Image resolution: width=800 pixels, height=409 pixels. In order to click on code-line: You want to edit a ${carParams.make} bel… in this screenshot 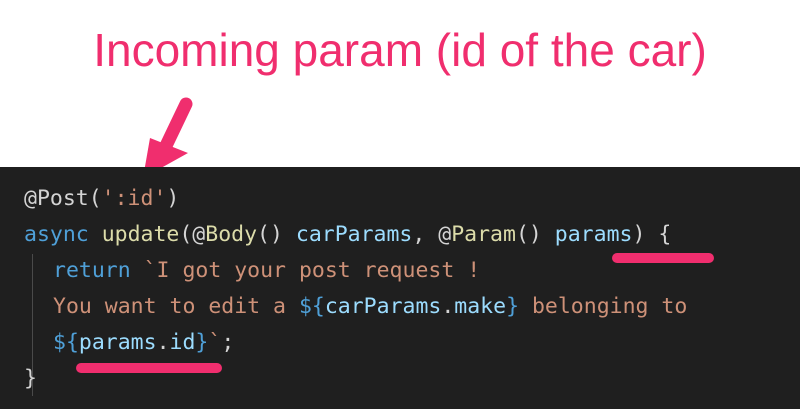, I will do `click(355, 307)`.